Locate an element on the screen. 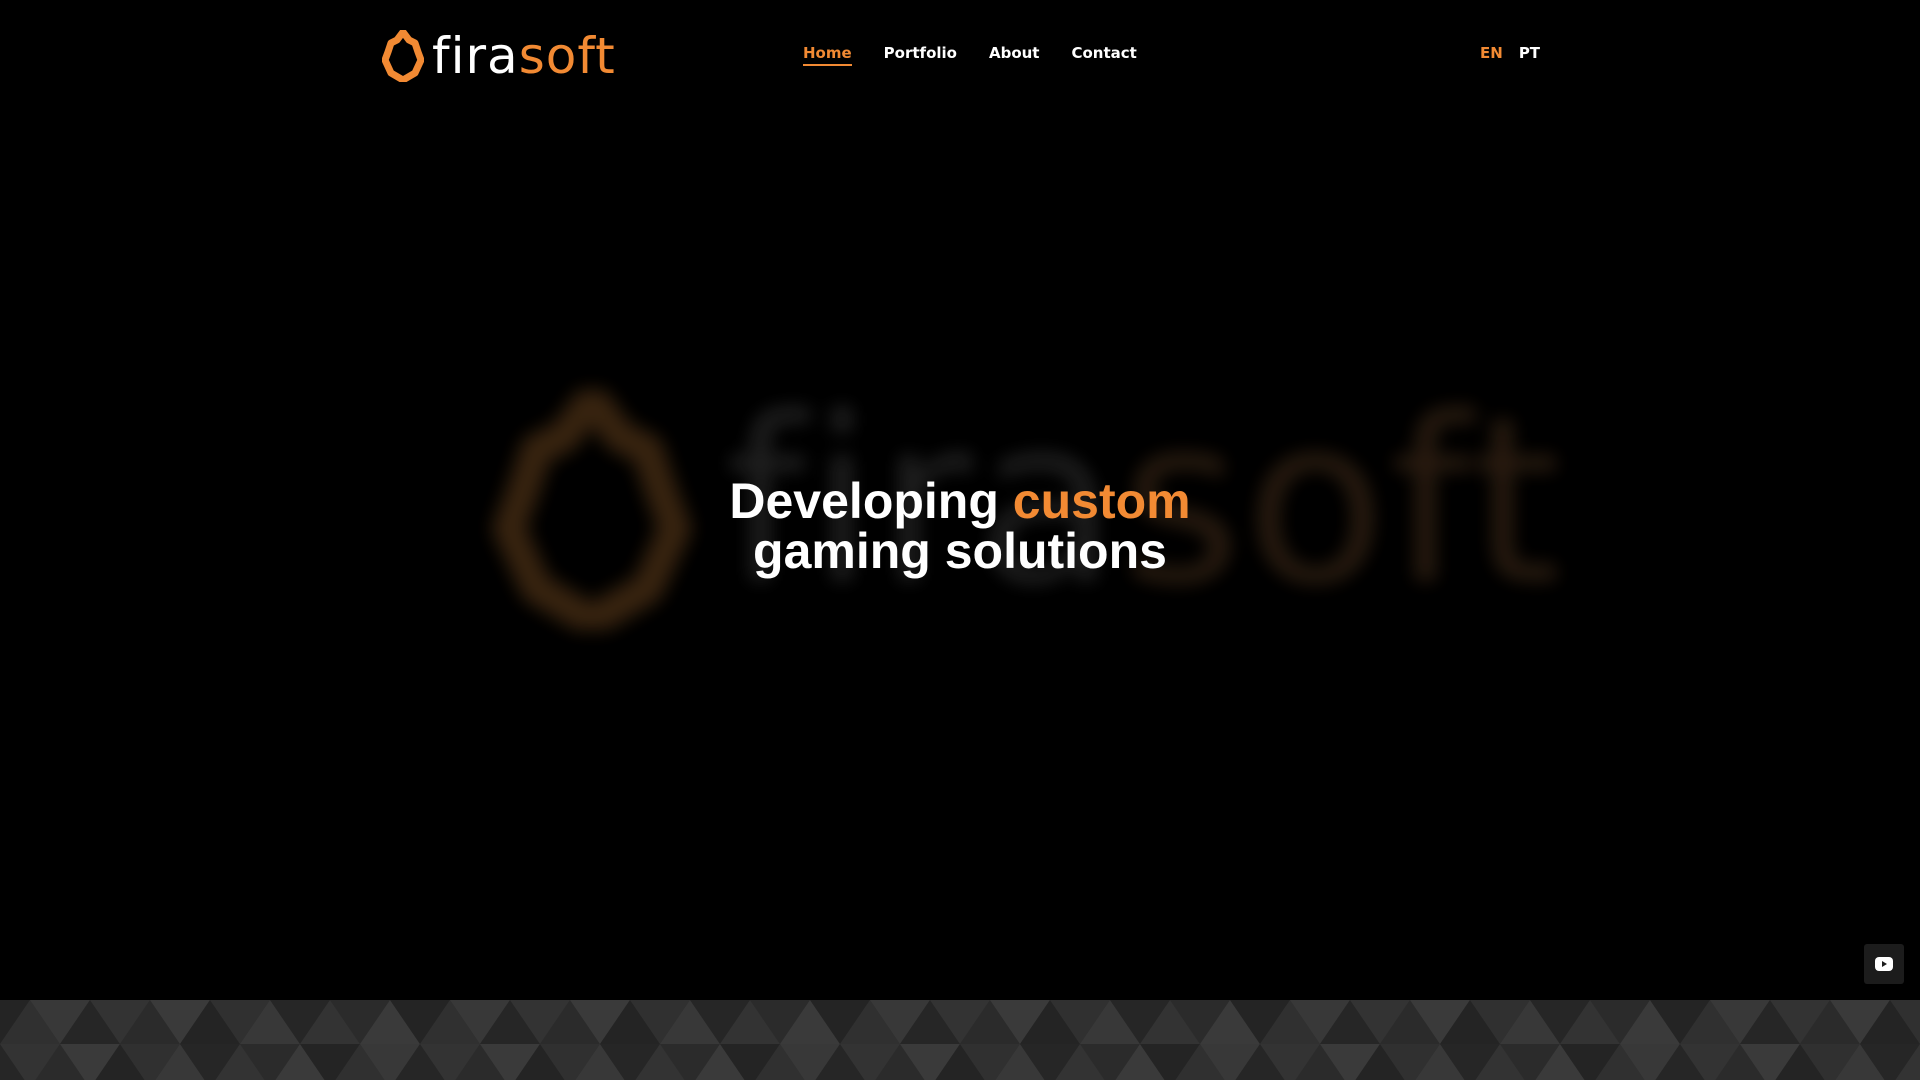 This screenshot has width=1920, height=1080. language-switcher: EN PT is located at coordinates (1510, 53).